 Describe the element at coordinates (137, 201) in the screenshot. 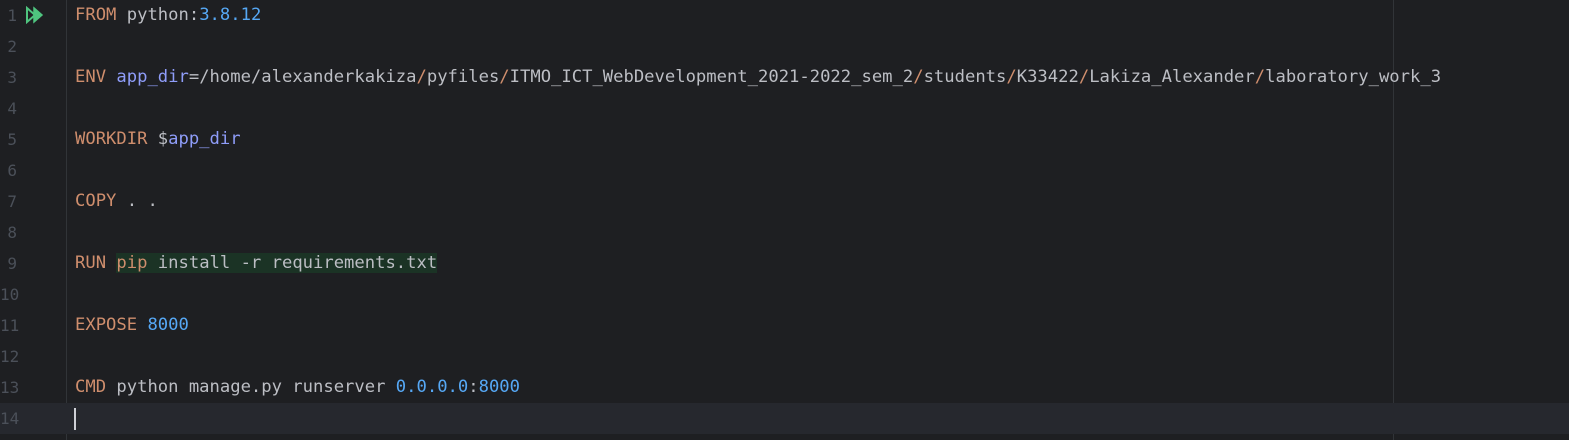

I see `copy-args: . .` at that location.